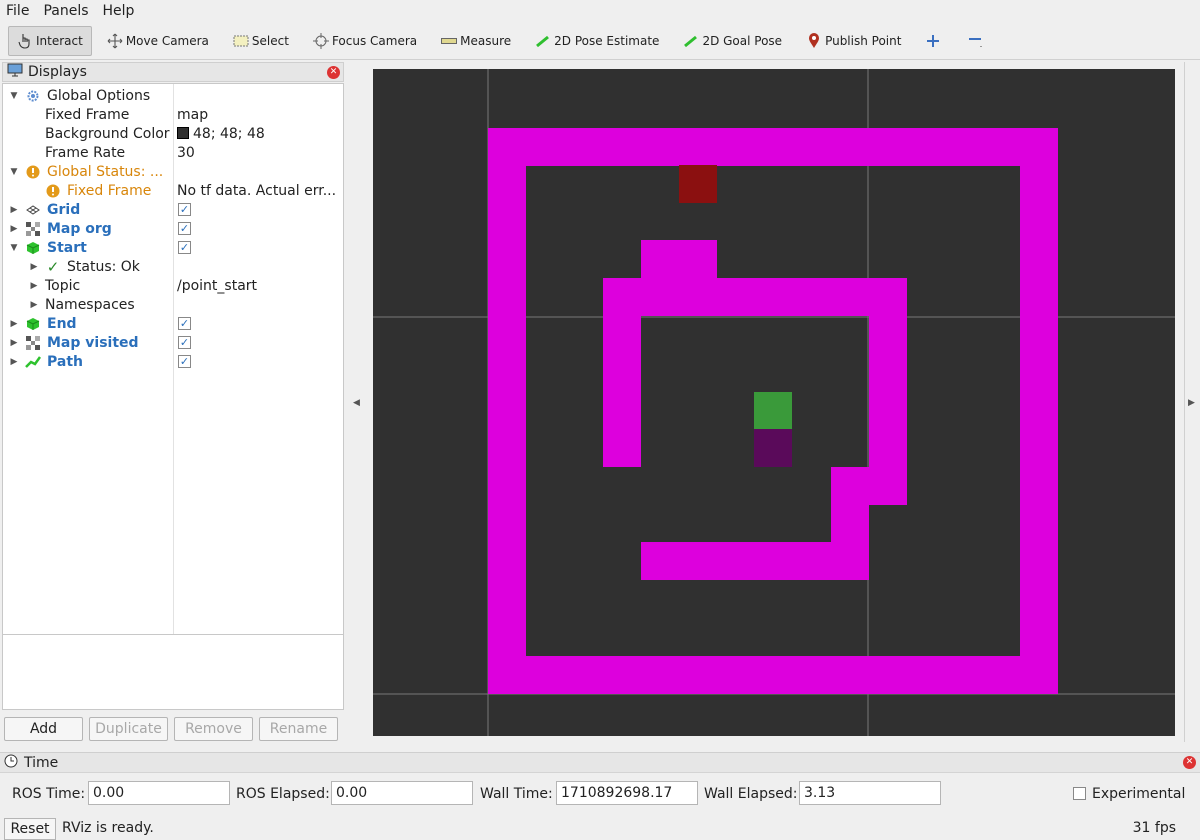 The height and width of the screenshot is (840, 1200). What do you see at coordinates (17, 11) in the screenshot?
I see `menu-file: File` at bounding box center [17, 11].